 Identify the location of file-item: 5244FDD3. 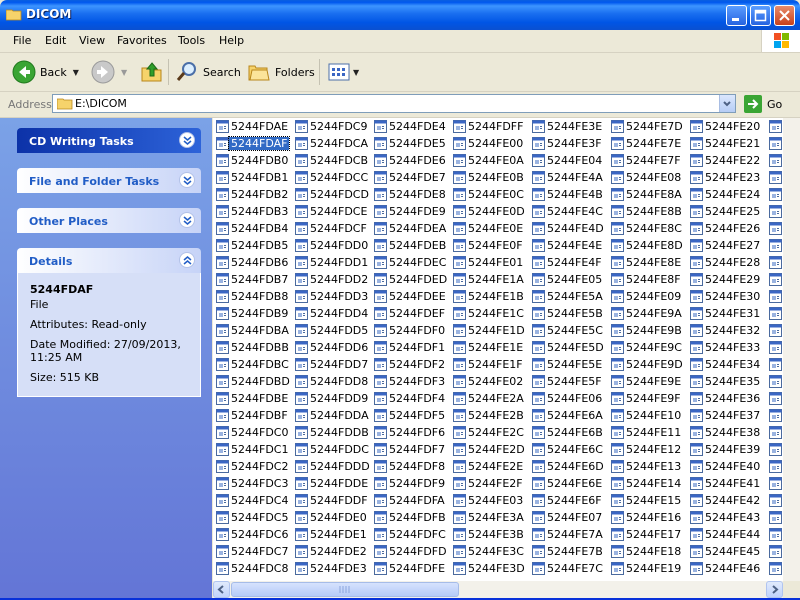
(331, 296).